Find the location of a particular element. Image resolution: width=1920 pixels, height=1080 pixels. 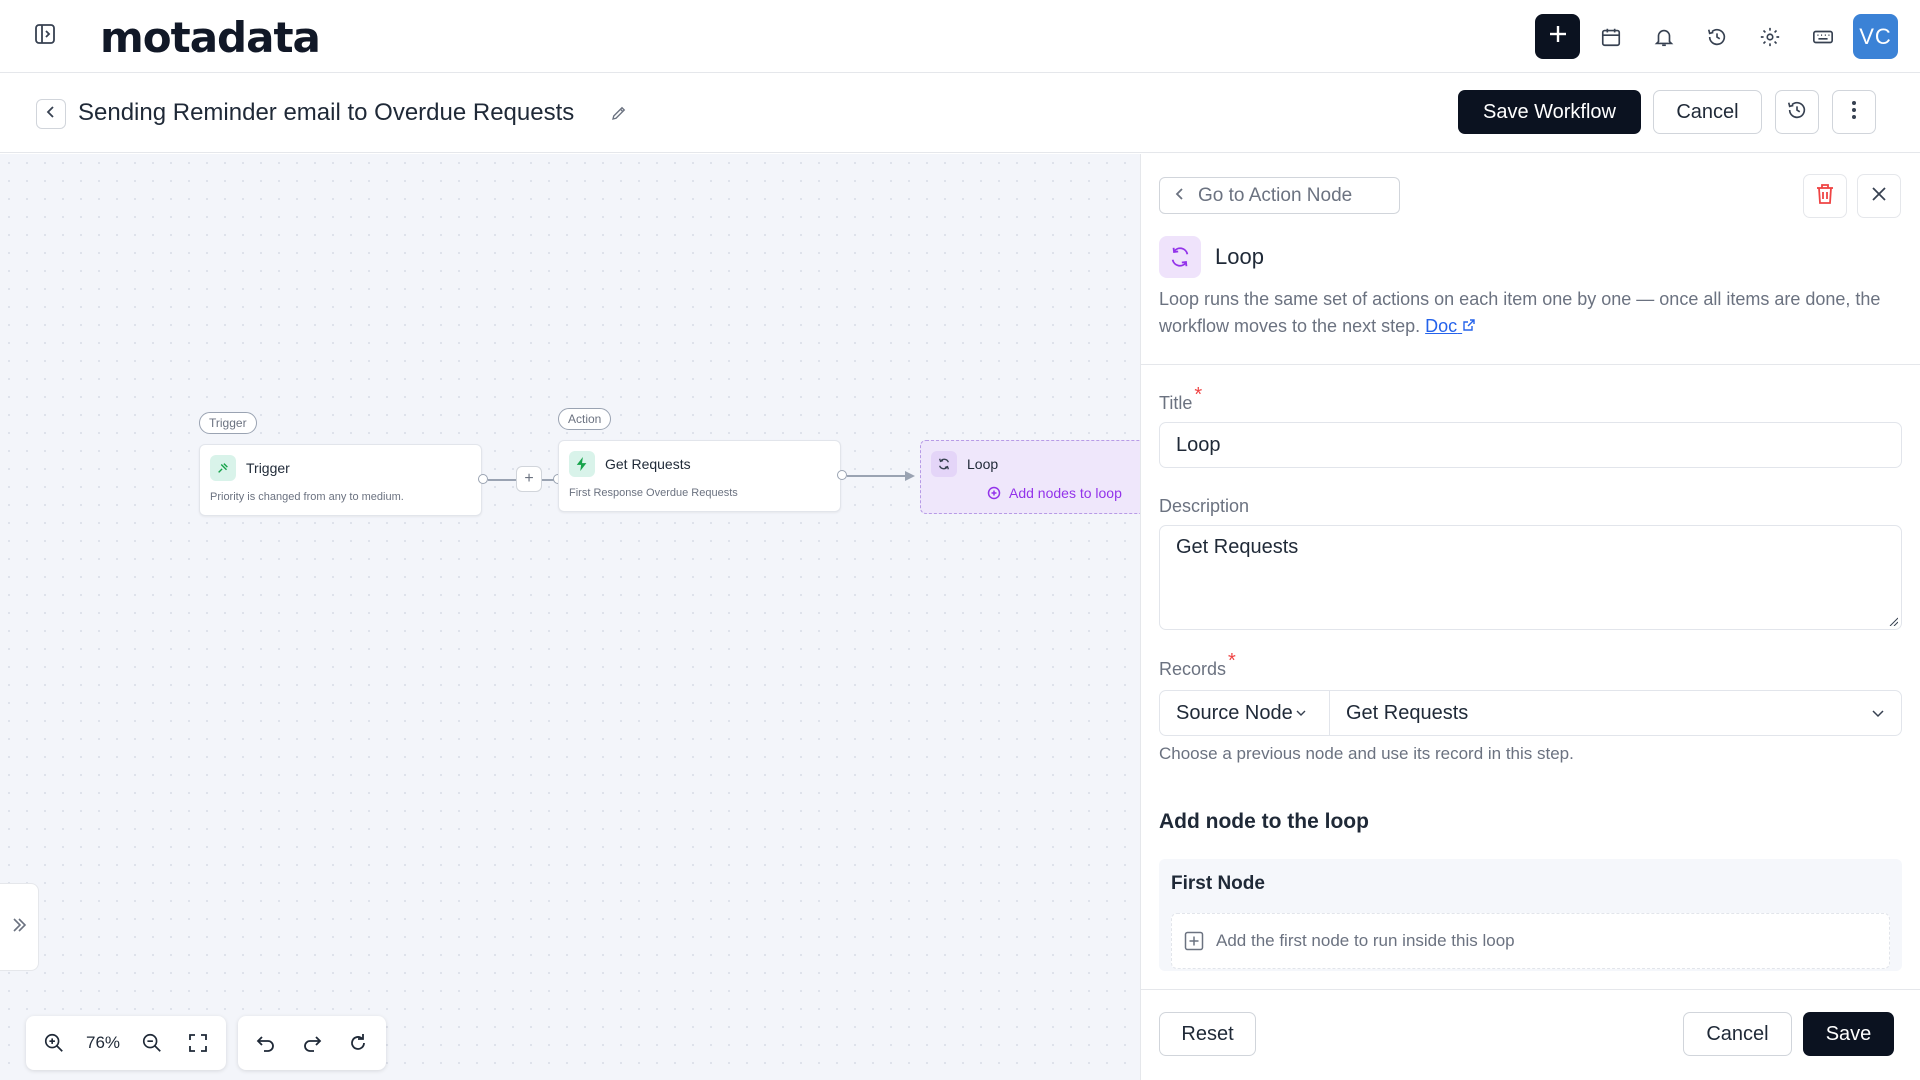

edge-action-to-loop is located at coordinates (878, 476).